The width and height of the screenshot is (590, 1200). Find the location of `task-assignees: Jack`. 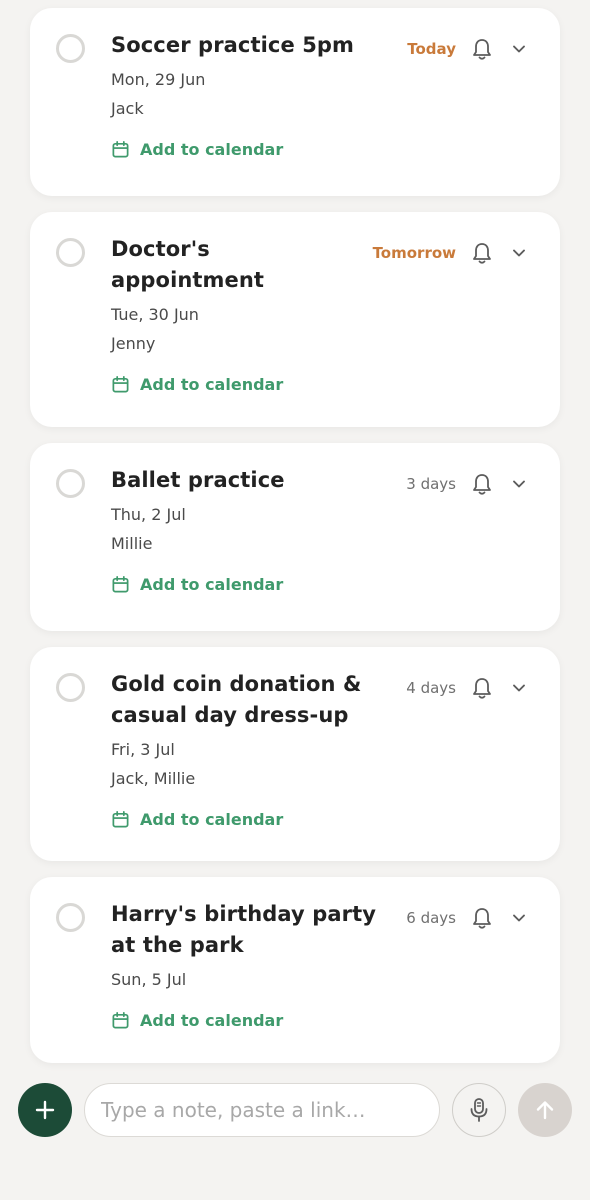

task-assignees: Jack is located at coordinates (127, 108).